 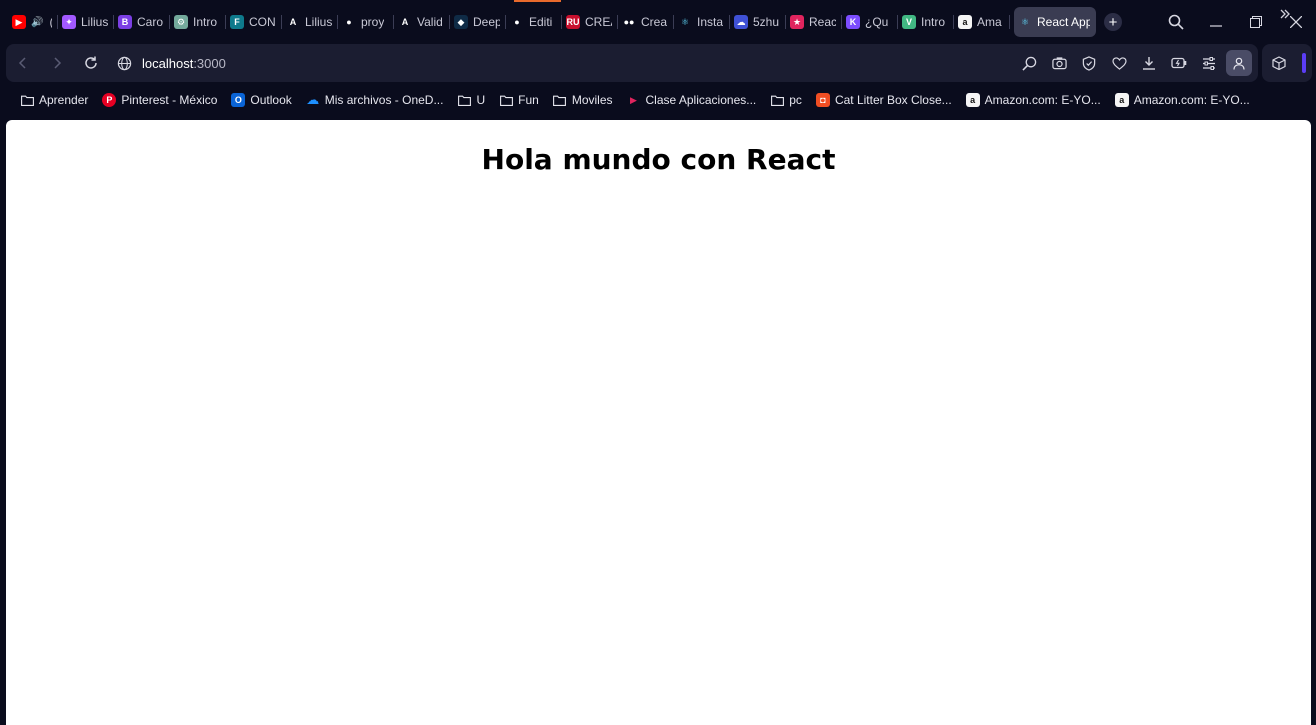 I want to click on folder-icon, so click(x=560, y=100).